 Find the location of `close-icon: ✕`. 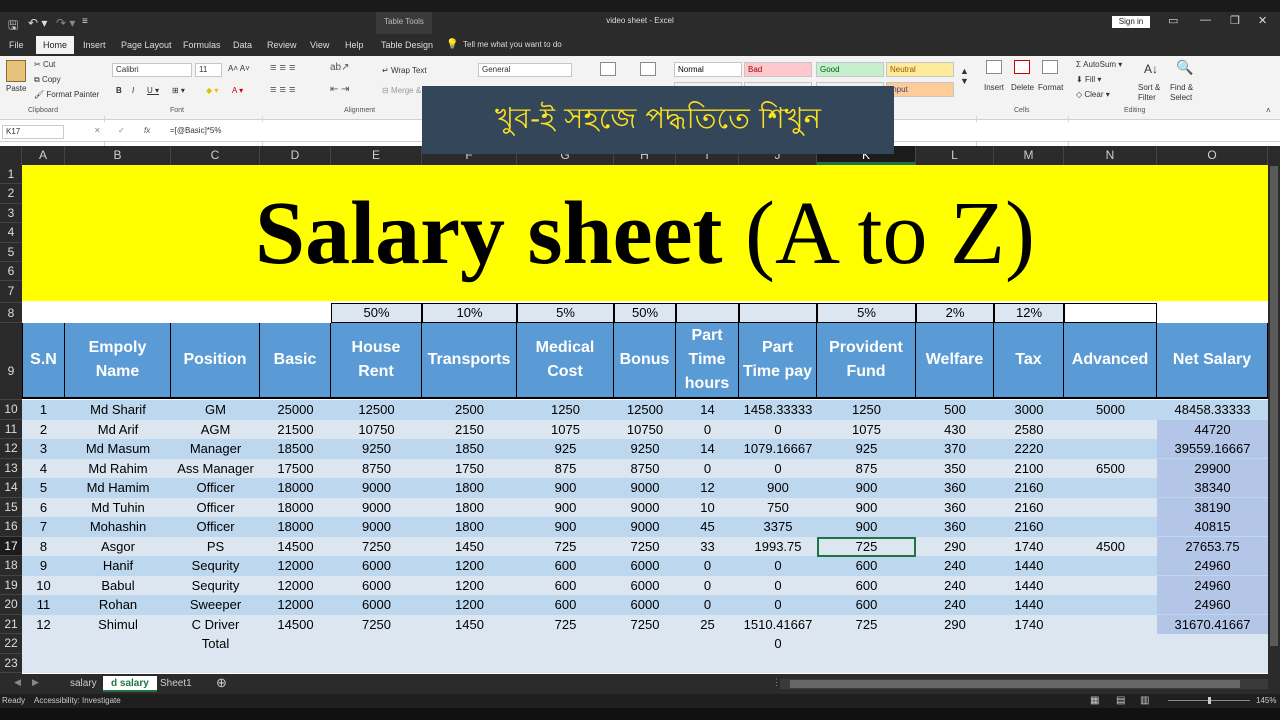

close-icon: ✕ is located at coordinates (1262, 20).